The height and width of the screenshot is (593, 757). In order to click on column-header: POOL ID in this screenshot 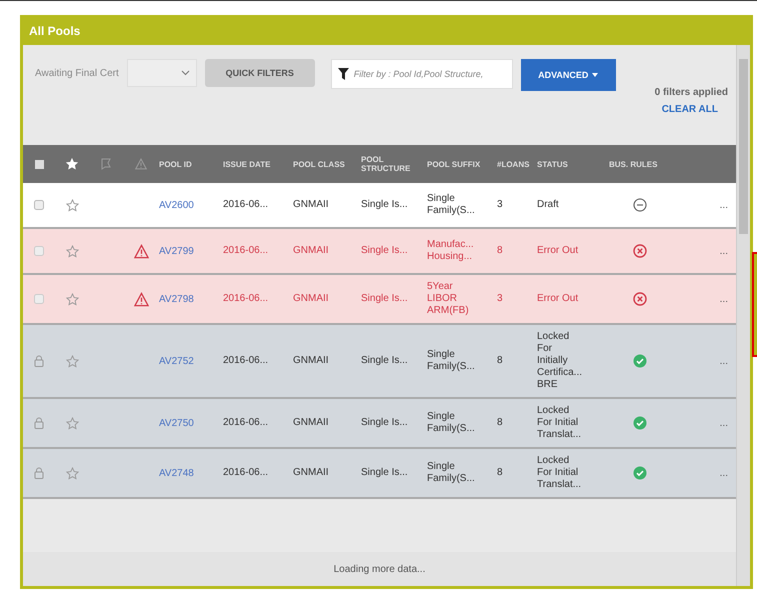, I will do `click(191, 164)`.